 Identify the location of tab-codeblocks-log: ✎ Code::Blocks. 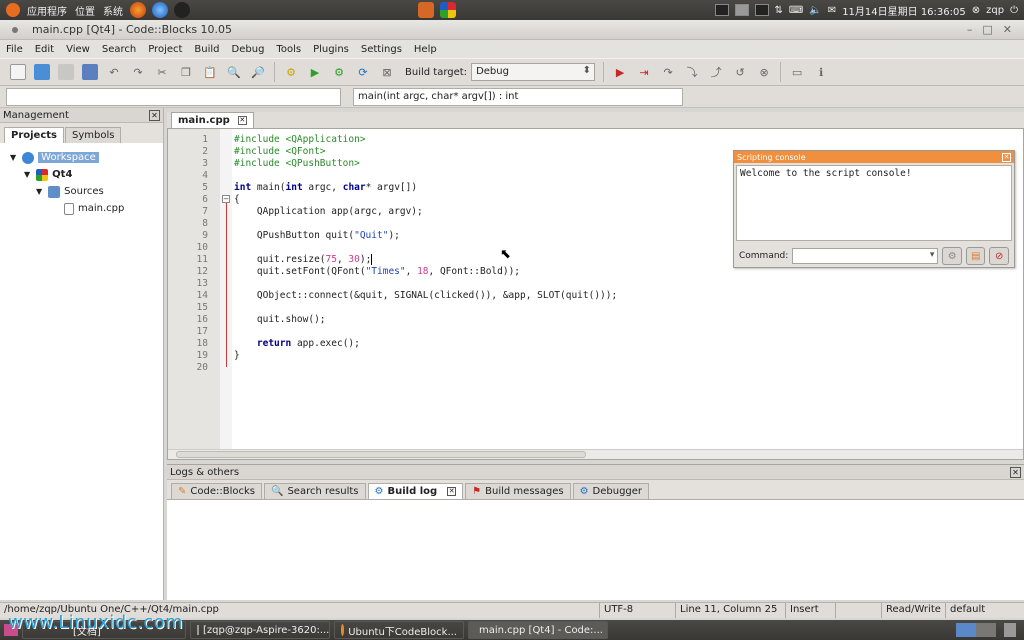
(216, 491).